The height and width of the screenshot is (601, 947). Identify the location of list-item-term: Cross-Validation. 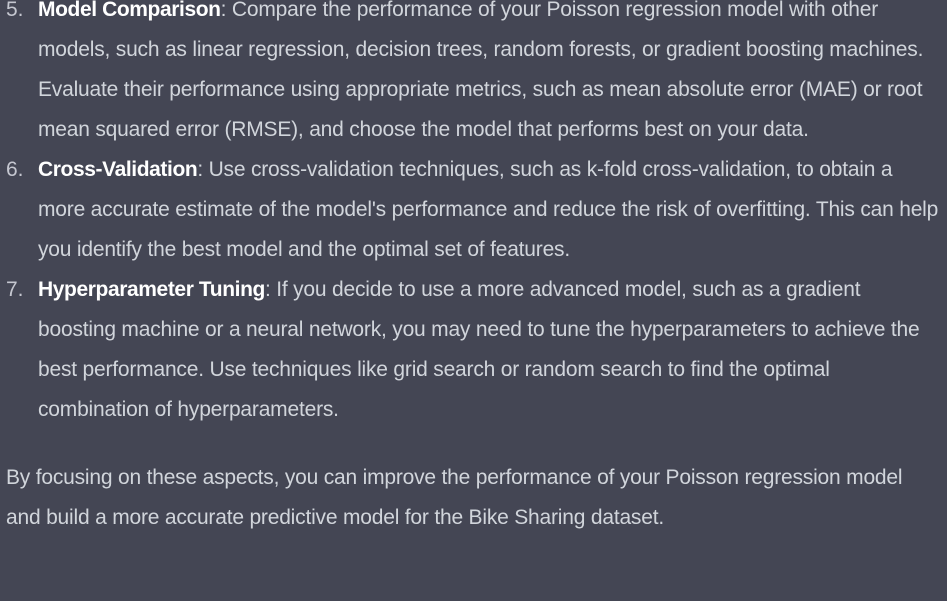
(118, 169).